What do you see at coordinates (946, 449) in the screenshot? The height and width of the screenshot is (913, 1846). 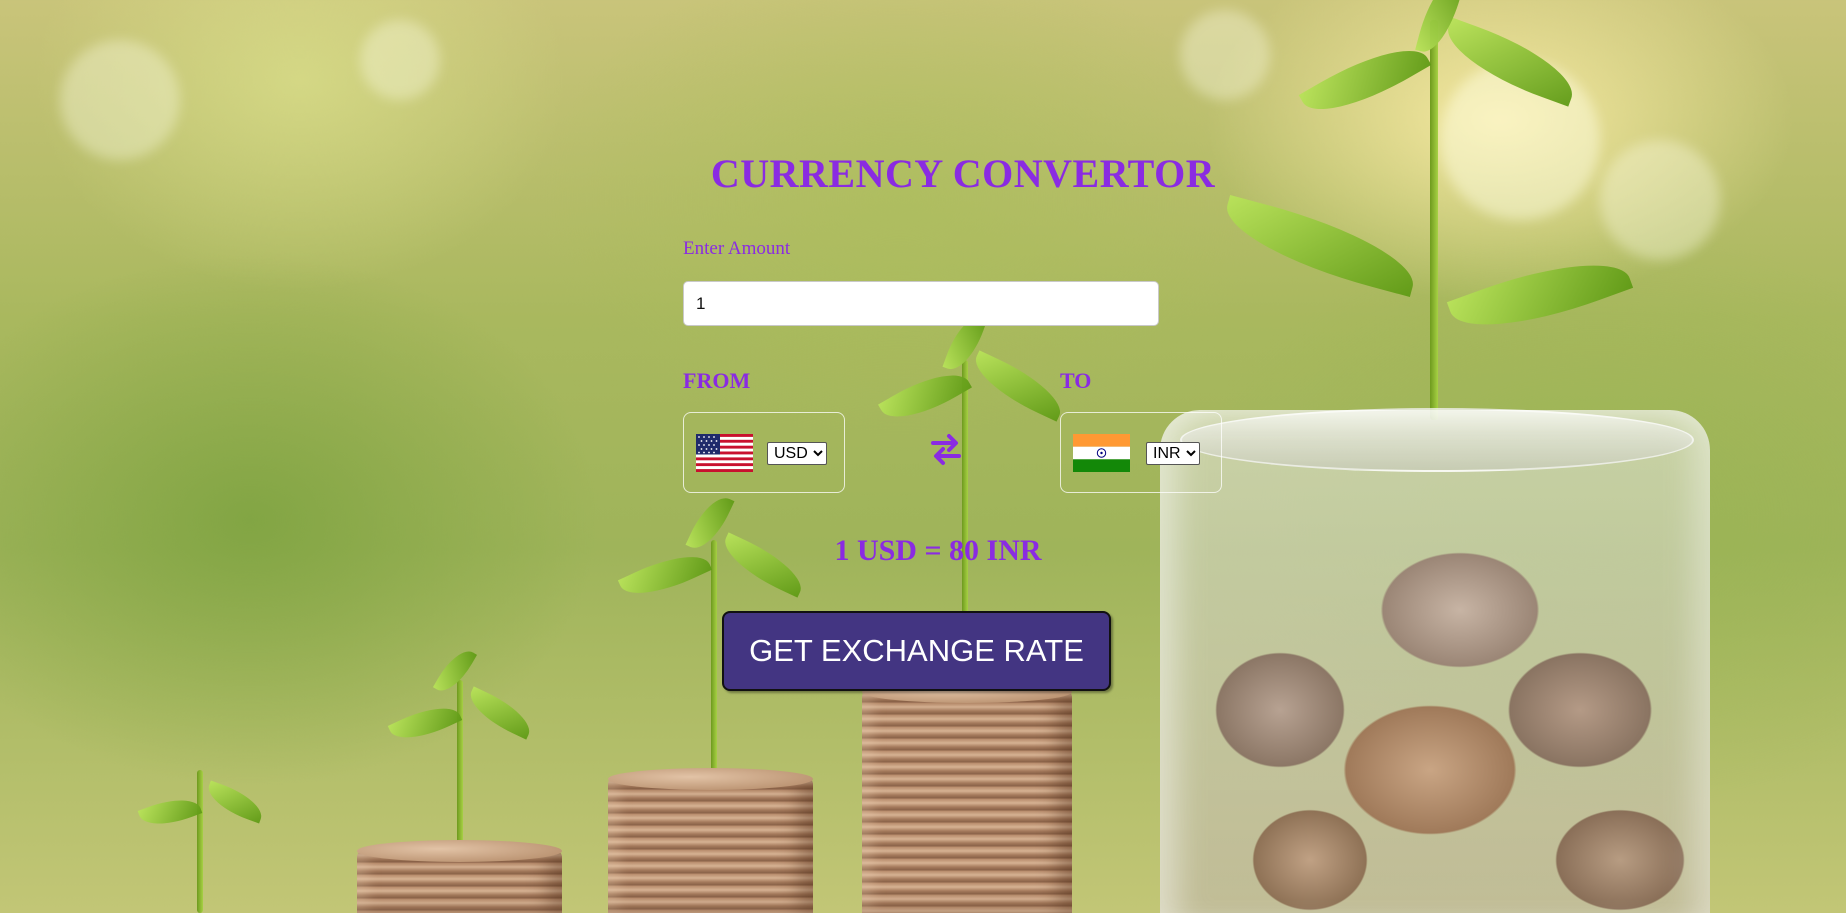 I see `swap-arrows-icon` at bounding box center [946, 449].